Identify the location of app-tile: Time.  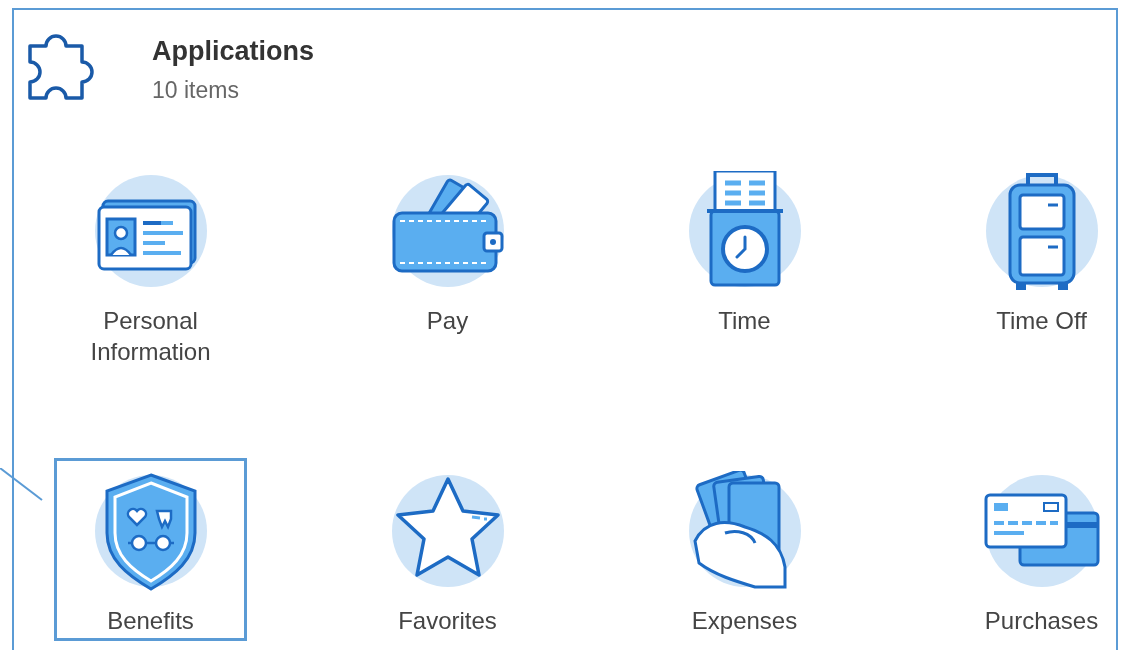
(744, 249).